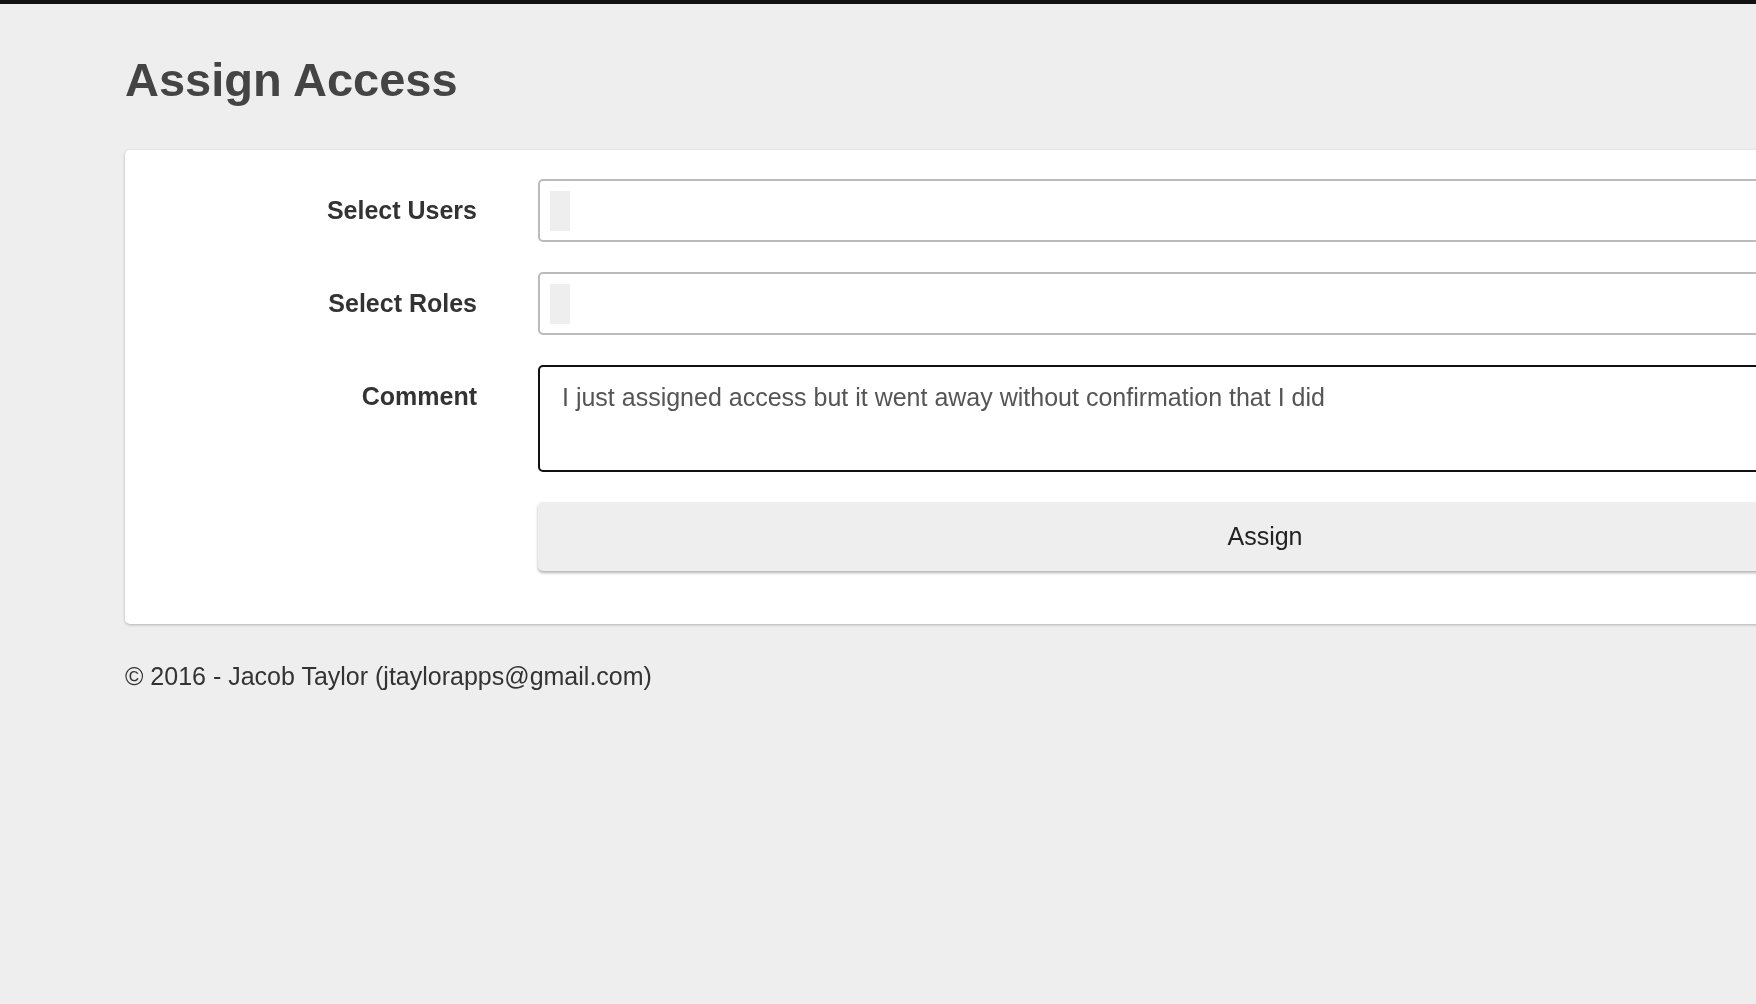 Image resolution: width=1756 pixels, height=1004 pixels. What do you see at coordinates (1147, 536) in the screenshot?
I see `assign-button: Assign` at bounding box center [1147, 536].